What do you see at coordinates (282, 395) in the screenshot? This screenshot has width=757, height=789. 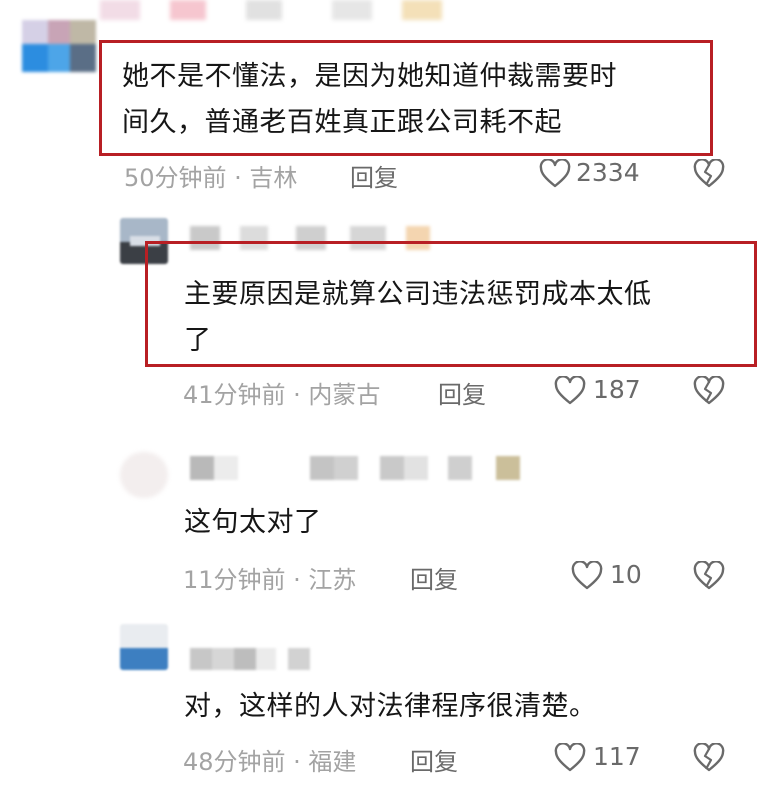 I see `comment-time-location: 41分钟前 · 内蒙古` at bounding box center [282, 395].